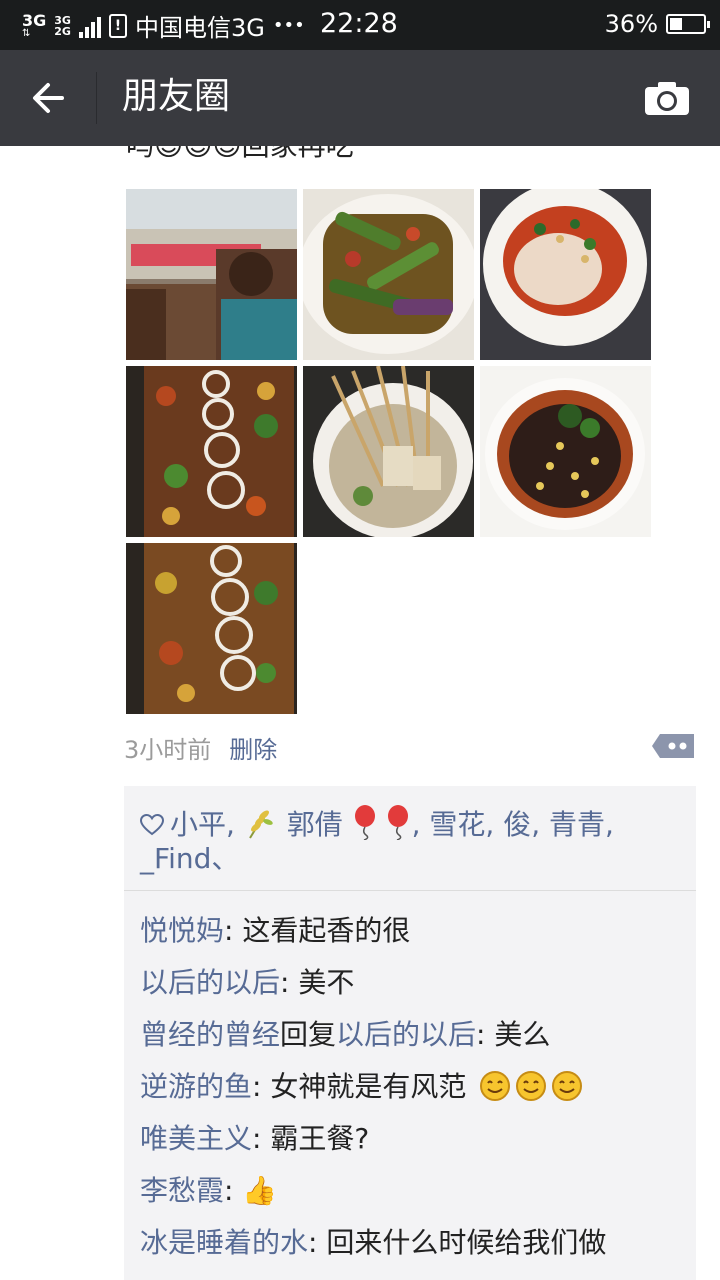 Image resolution: width=720 pixels, height=1280 pixels. I want to click on comment-item: 冰是睡着的水: 回来什么时候给我们做, so click(410, 1243).